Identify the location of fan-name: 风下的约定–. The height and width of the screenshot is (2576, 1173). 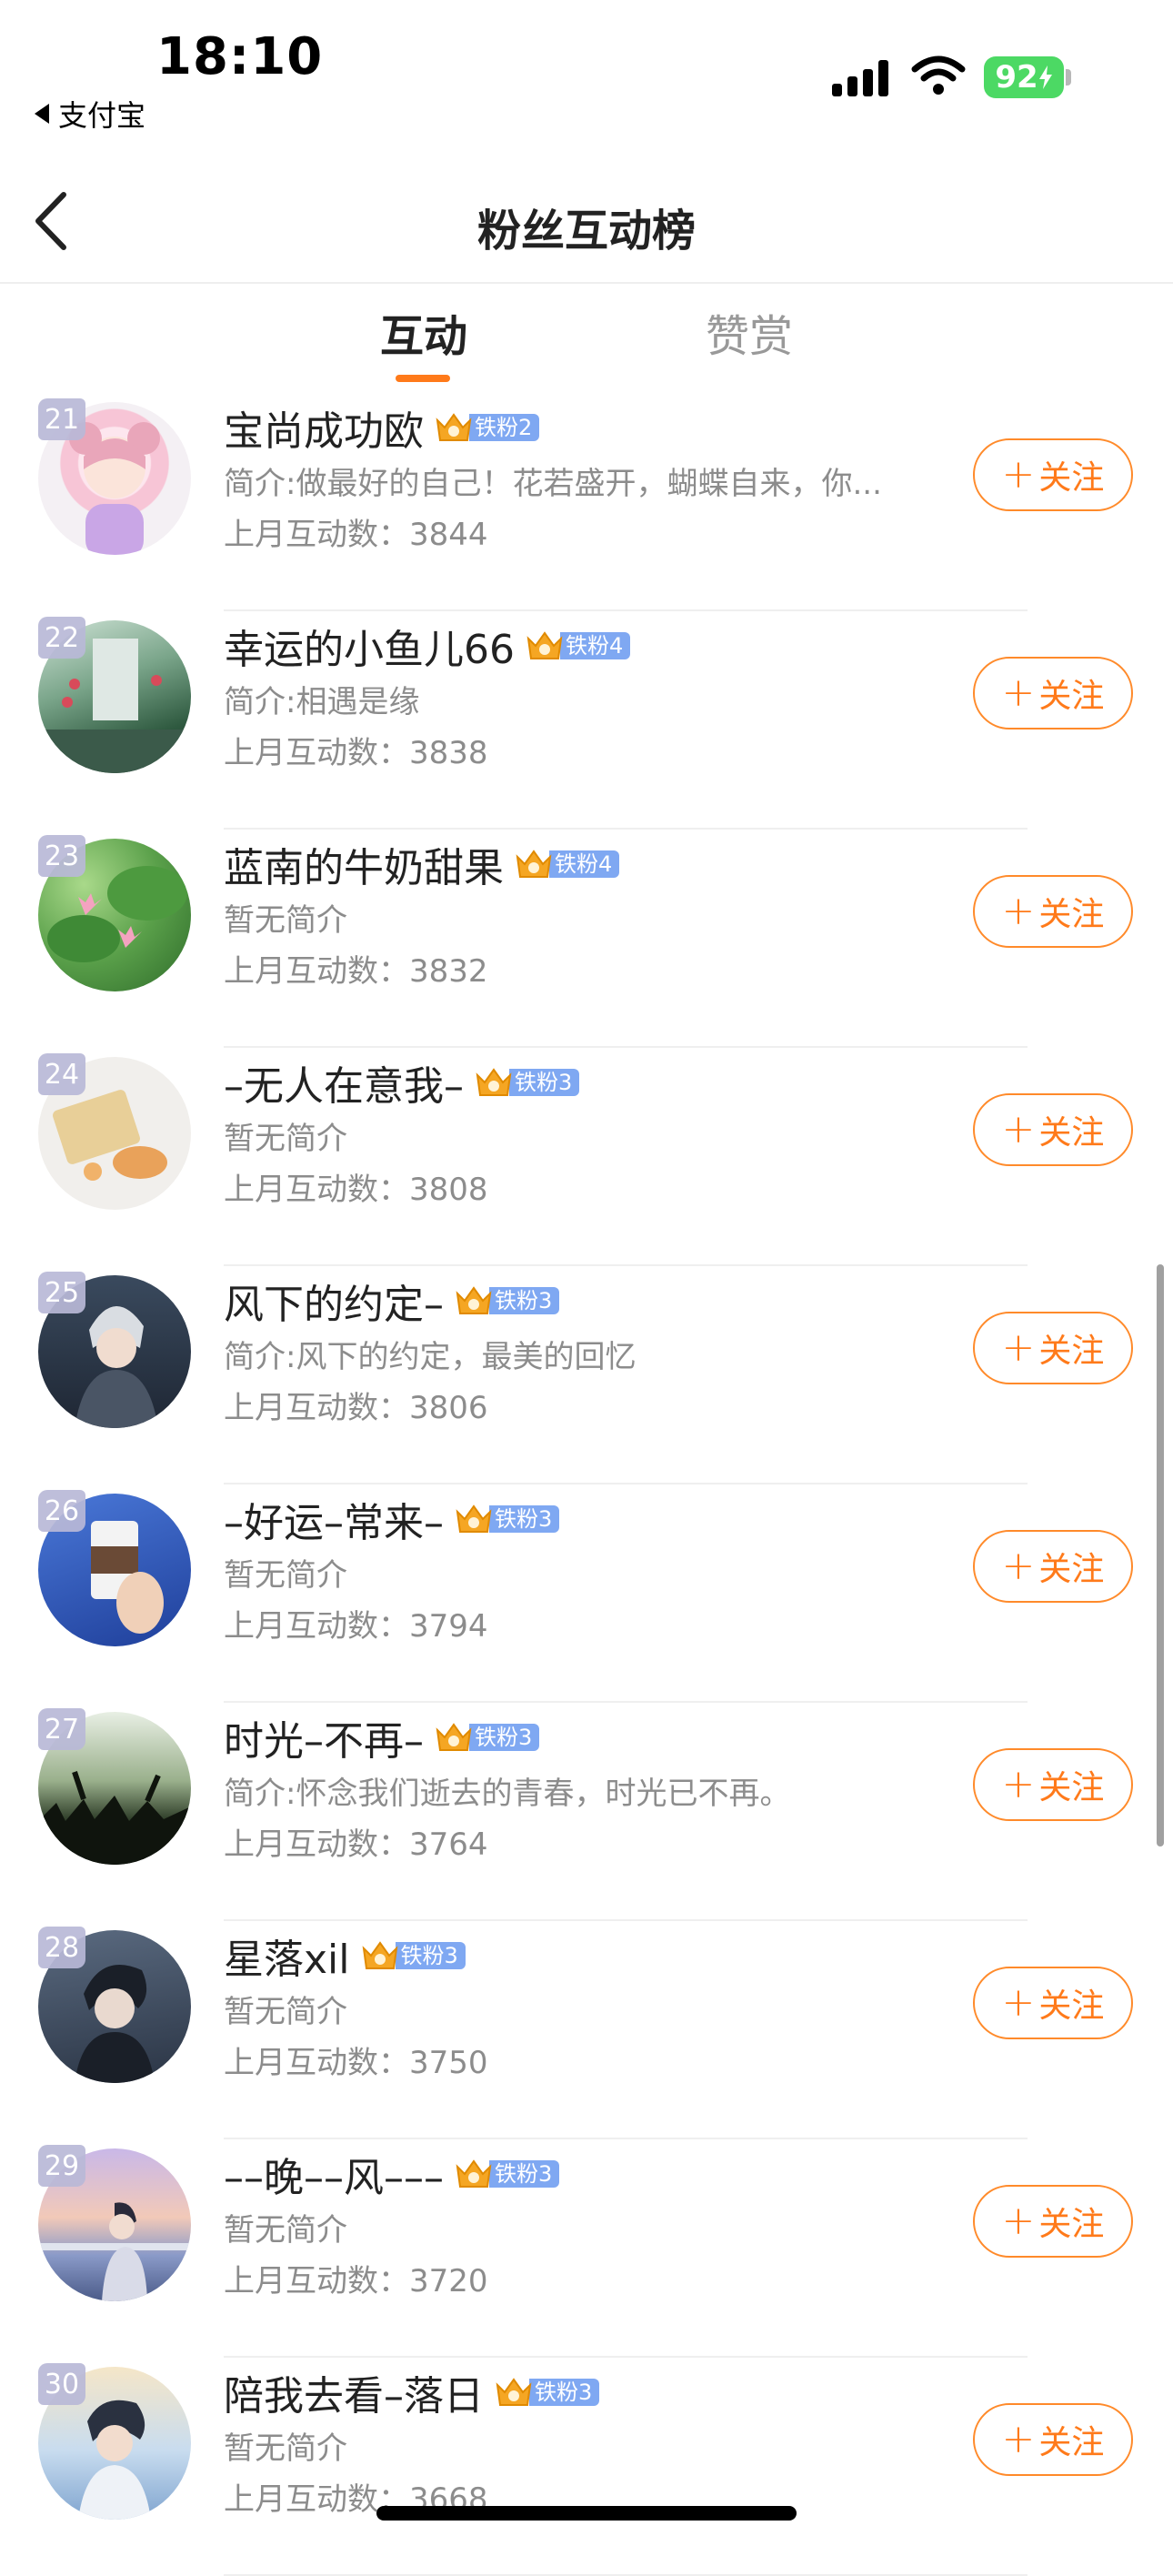
(334, 1301).